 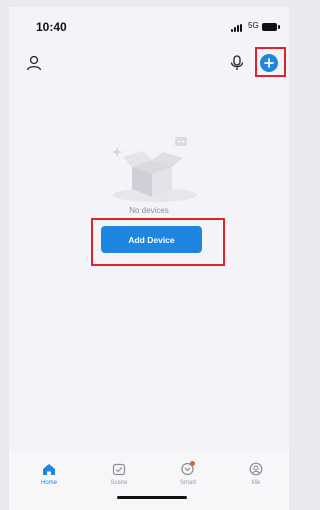 I want to click on user-icon, so click(x=34, y=63).